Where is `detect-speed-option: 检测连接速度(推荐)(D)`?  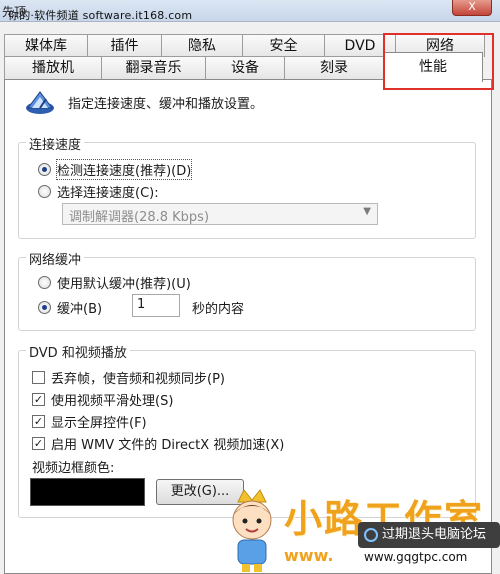 detect-speed-option: 检测连接速度(推荐)(D) is located at coordinates (115, 169).